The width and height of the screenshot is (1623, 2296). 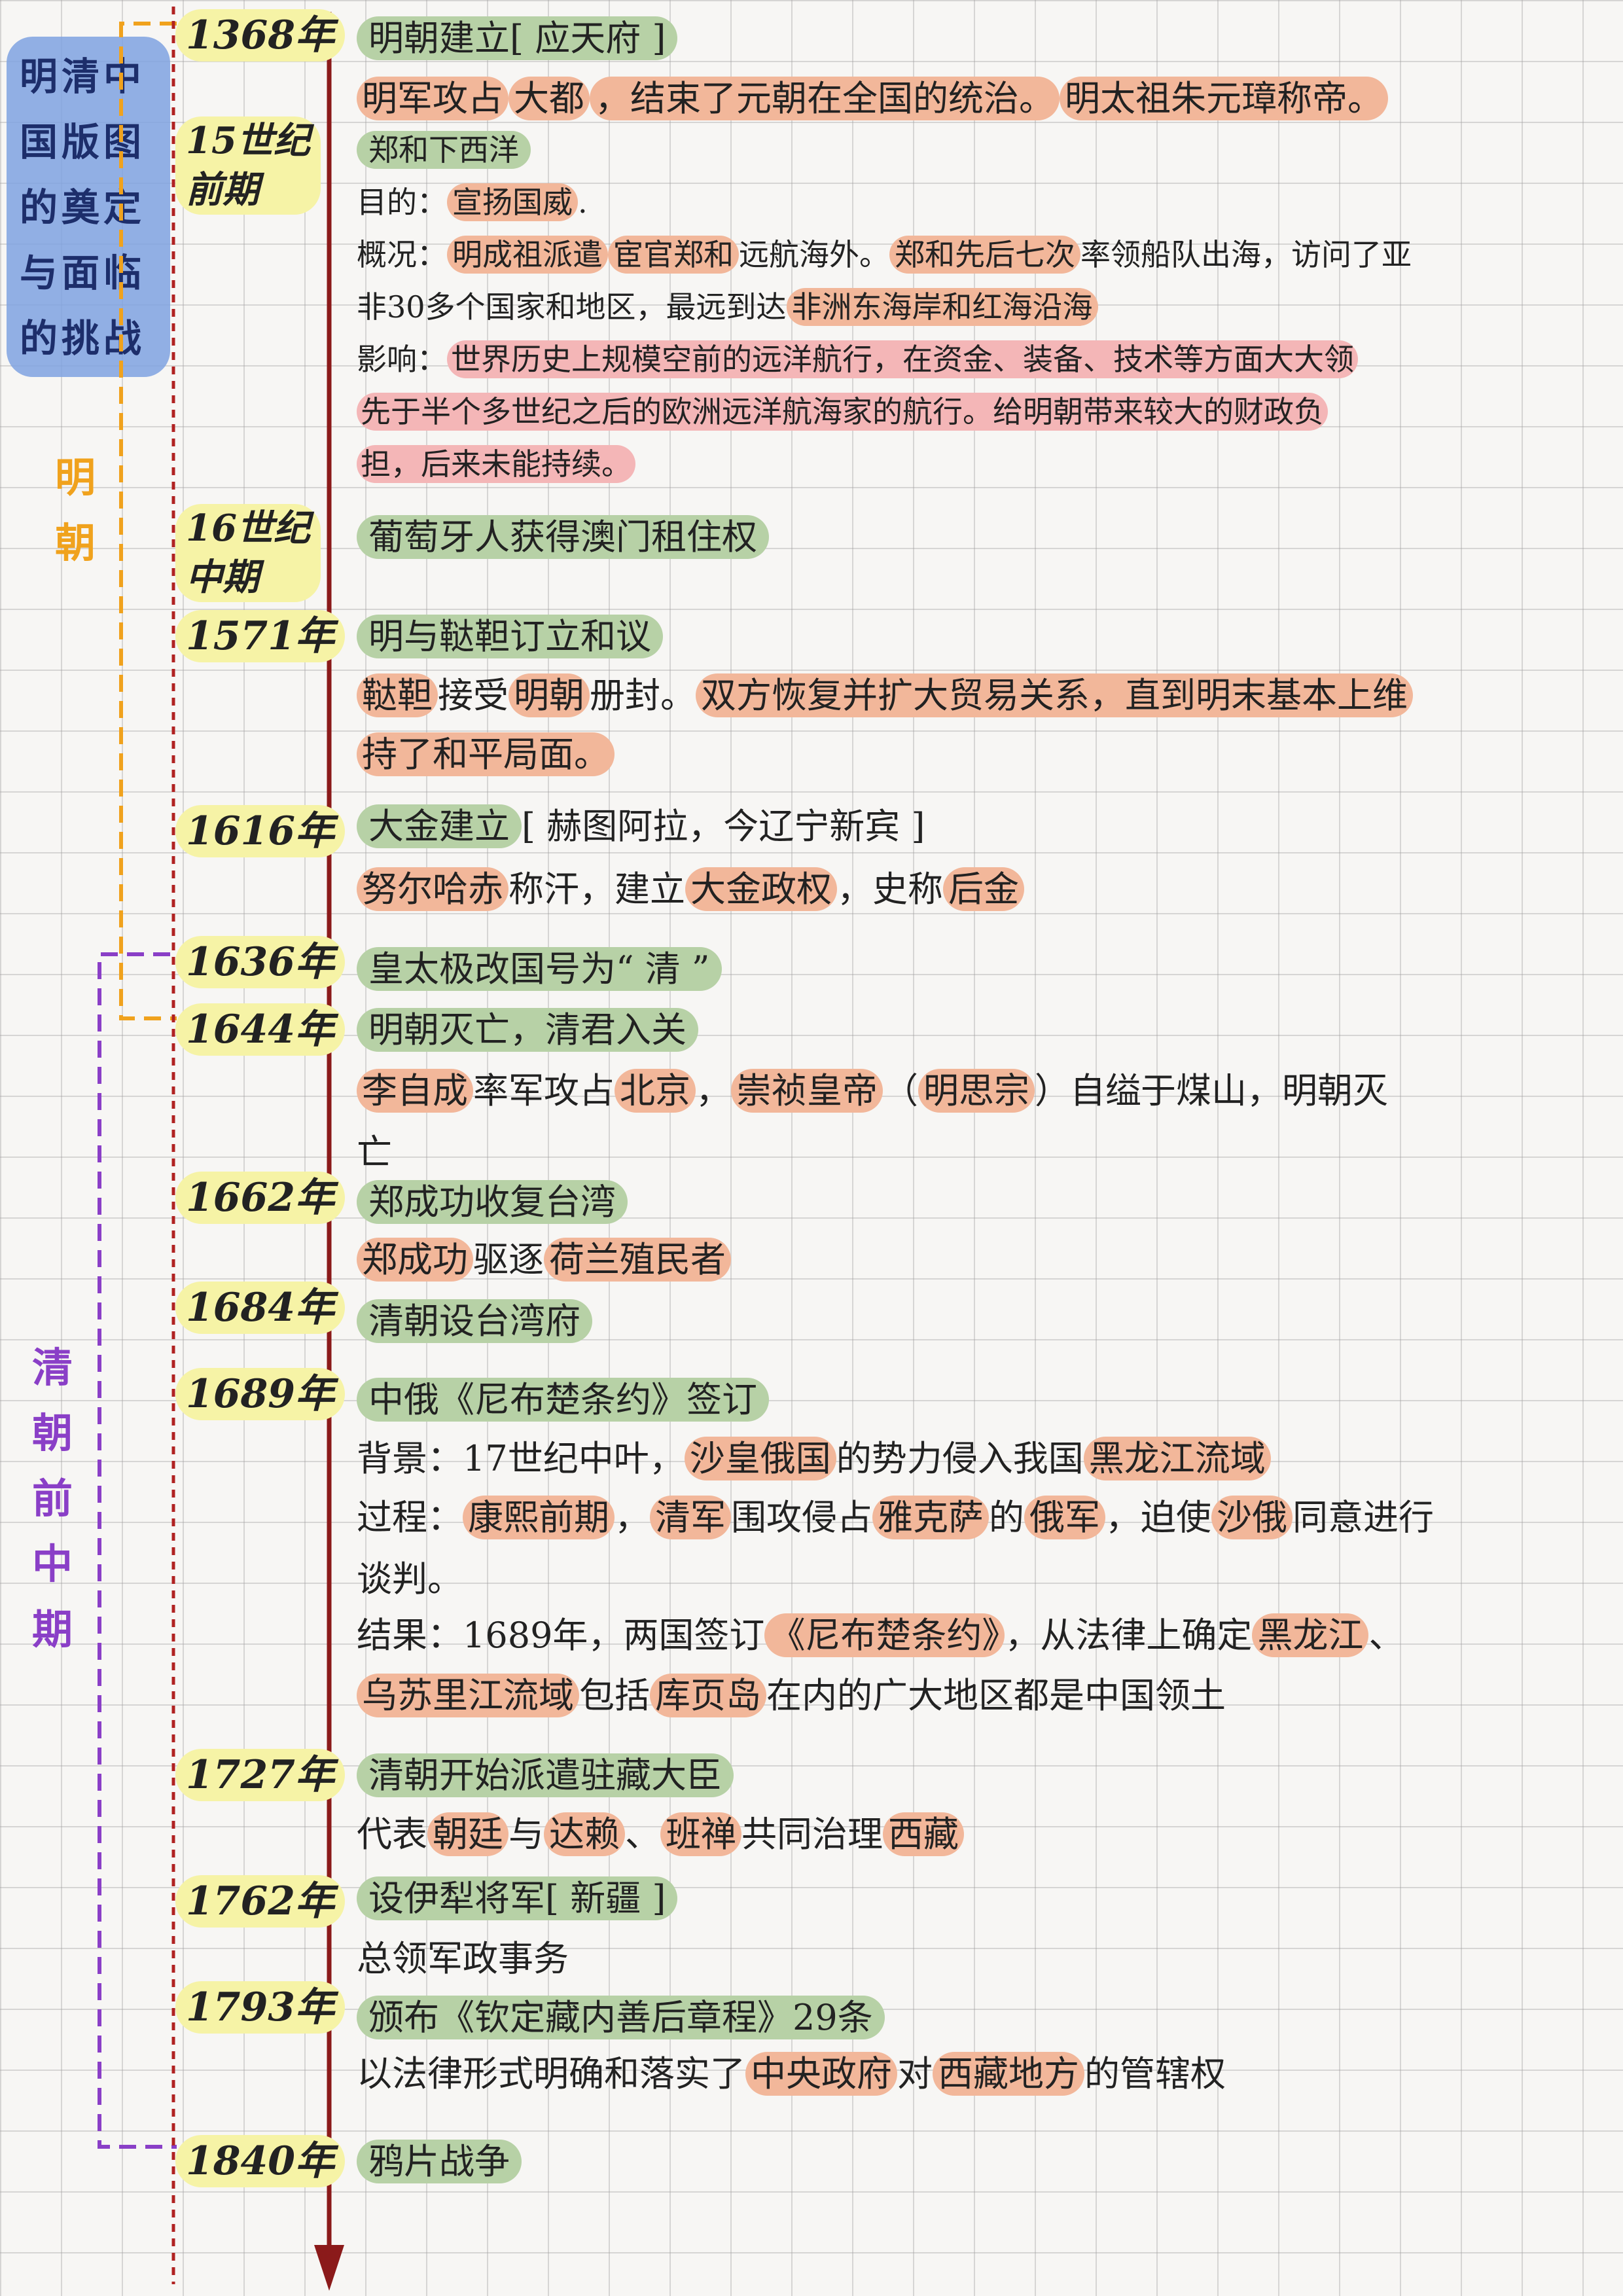 What do you see at coordinates (821, 2074) in the screenshot?
I see `highlighted-text: 中央政府` at bounding box center [821, 2074].